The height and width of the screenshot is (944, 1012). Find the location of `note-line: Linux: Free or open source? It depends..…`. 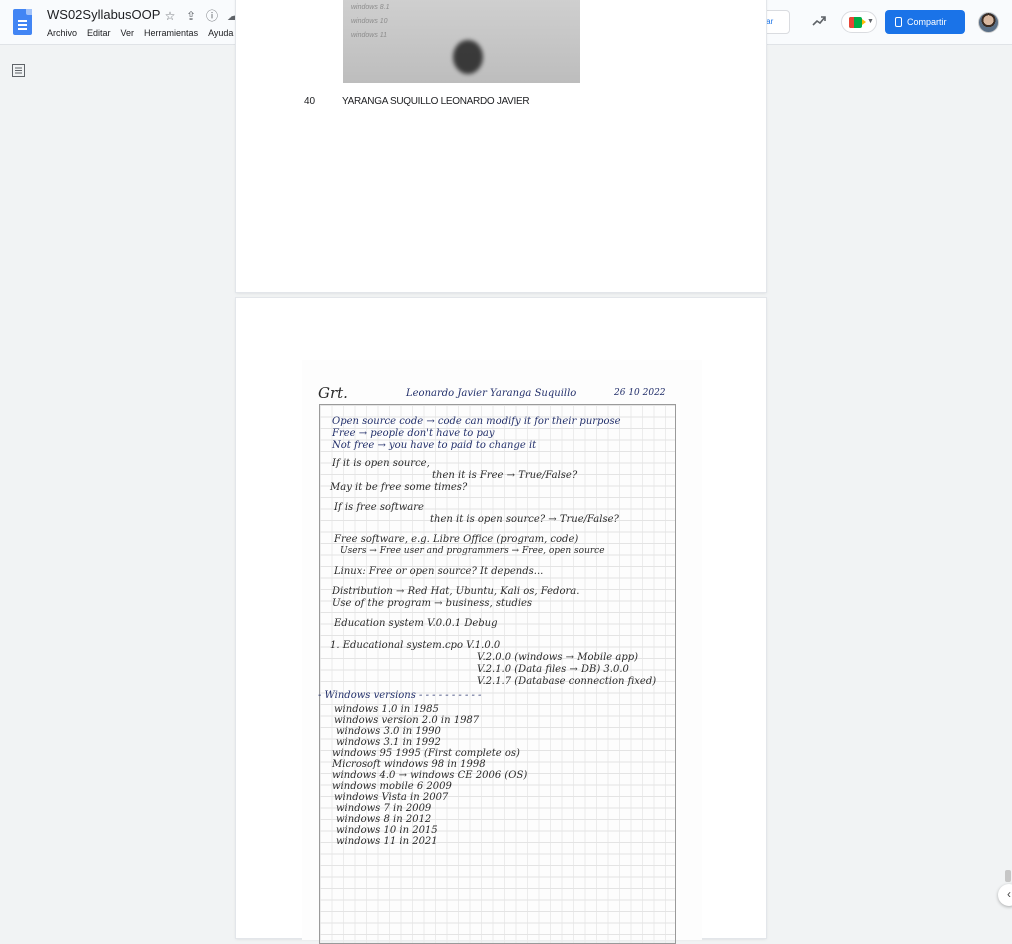

note-line: Linux: Free or open source? It depends..… is located at coordinates (439, 571).